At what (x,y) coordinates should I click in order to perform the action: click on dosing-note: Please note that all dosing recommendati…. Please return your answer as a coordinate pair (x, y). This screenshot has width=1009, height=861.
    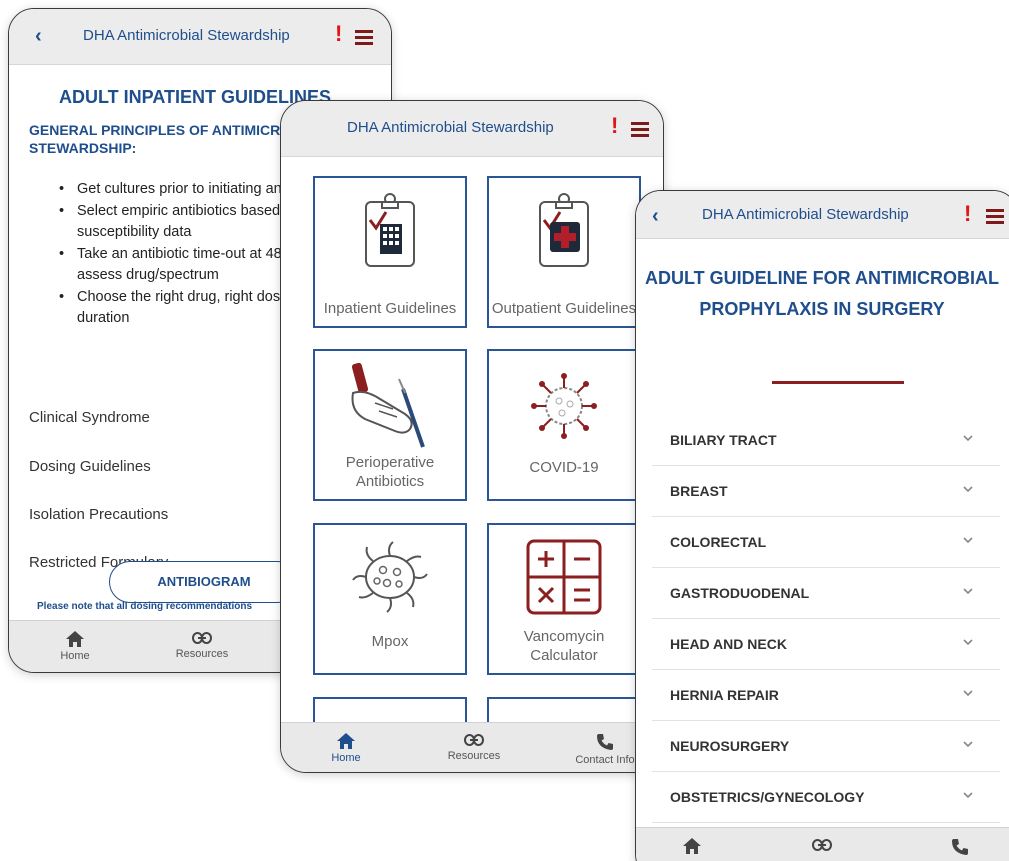
    Looking at the image, I should click on (145, 606).